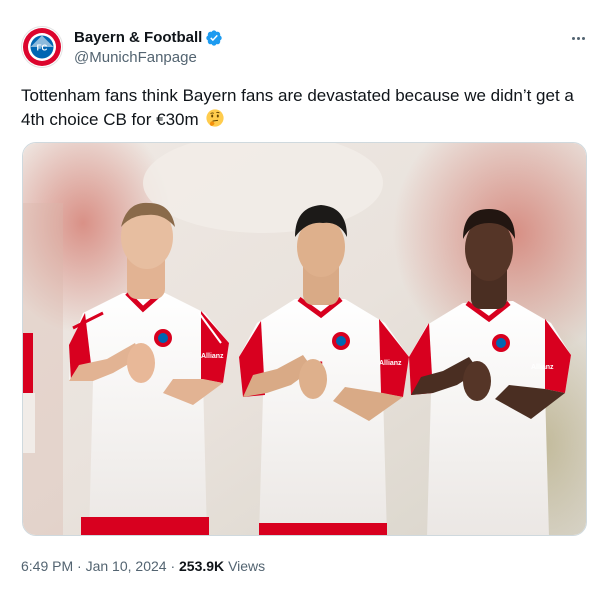 This screenshot has height=589, width=601. I want to click on fc-bayern-crest-icon: FC, so click(42, 47).